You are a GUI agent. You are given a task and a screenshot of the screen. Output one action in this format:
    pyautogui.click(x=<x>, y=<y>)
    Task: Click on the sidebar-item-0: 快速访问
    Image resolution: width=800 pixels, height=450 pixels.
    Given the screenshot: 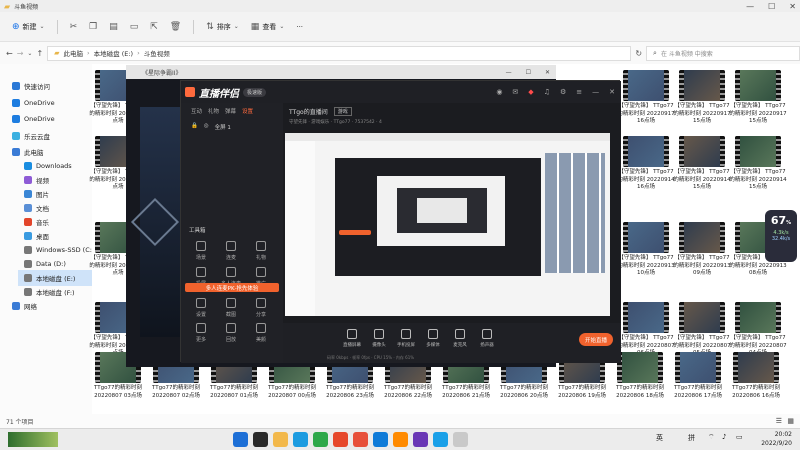 What is the action you would take?
    pyautogui.click(x=28, y=86)
    